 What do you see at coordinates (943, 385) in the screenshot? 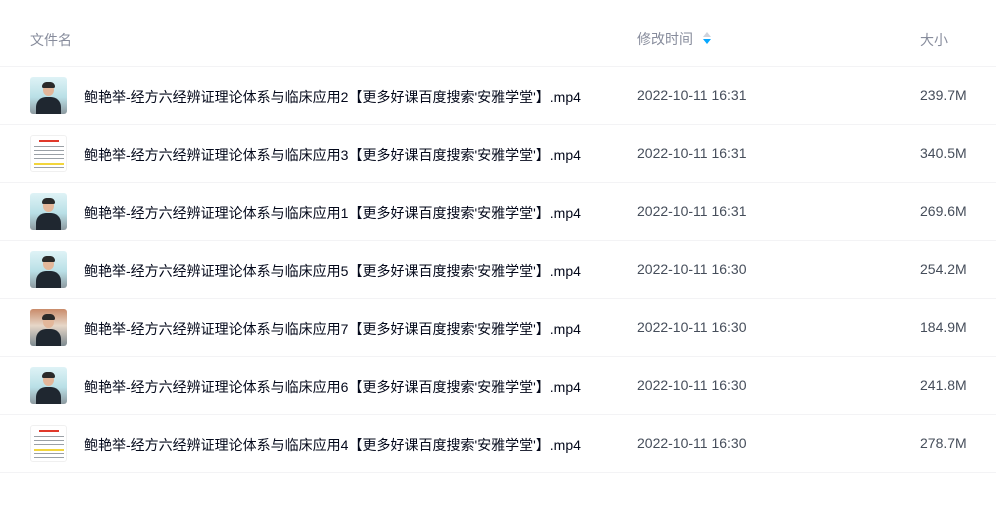
I see `file-size: 241.8M` at bounding box center [943, 385].